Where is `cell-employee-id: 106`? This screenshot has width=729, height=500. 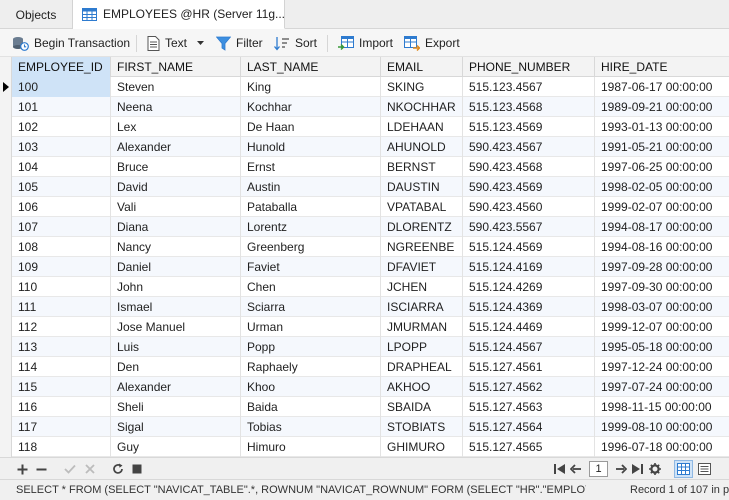 cell-employee-id: 106 is located at coordinates (61, 207).